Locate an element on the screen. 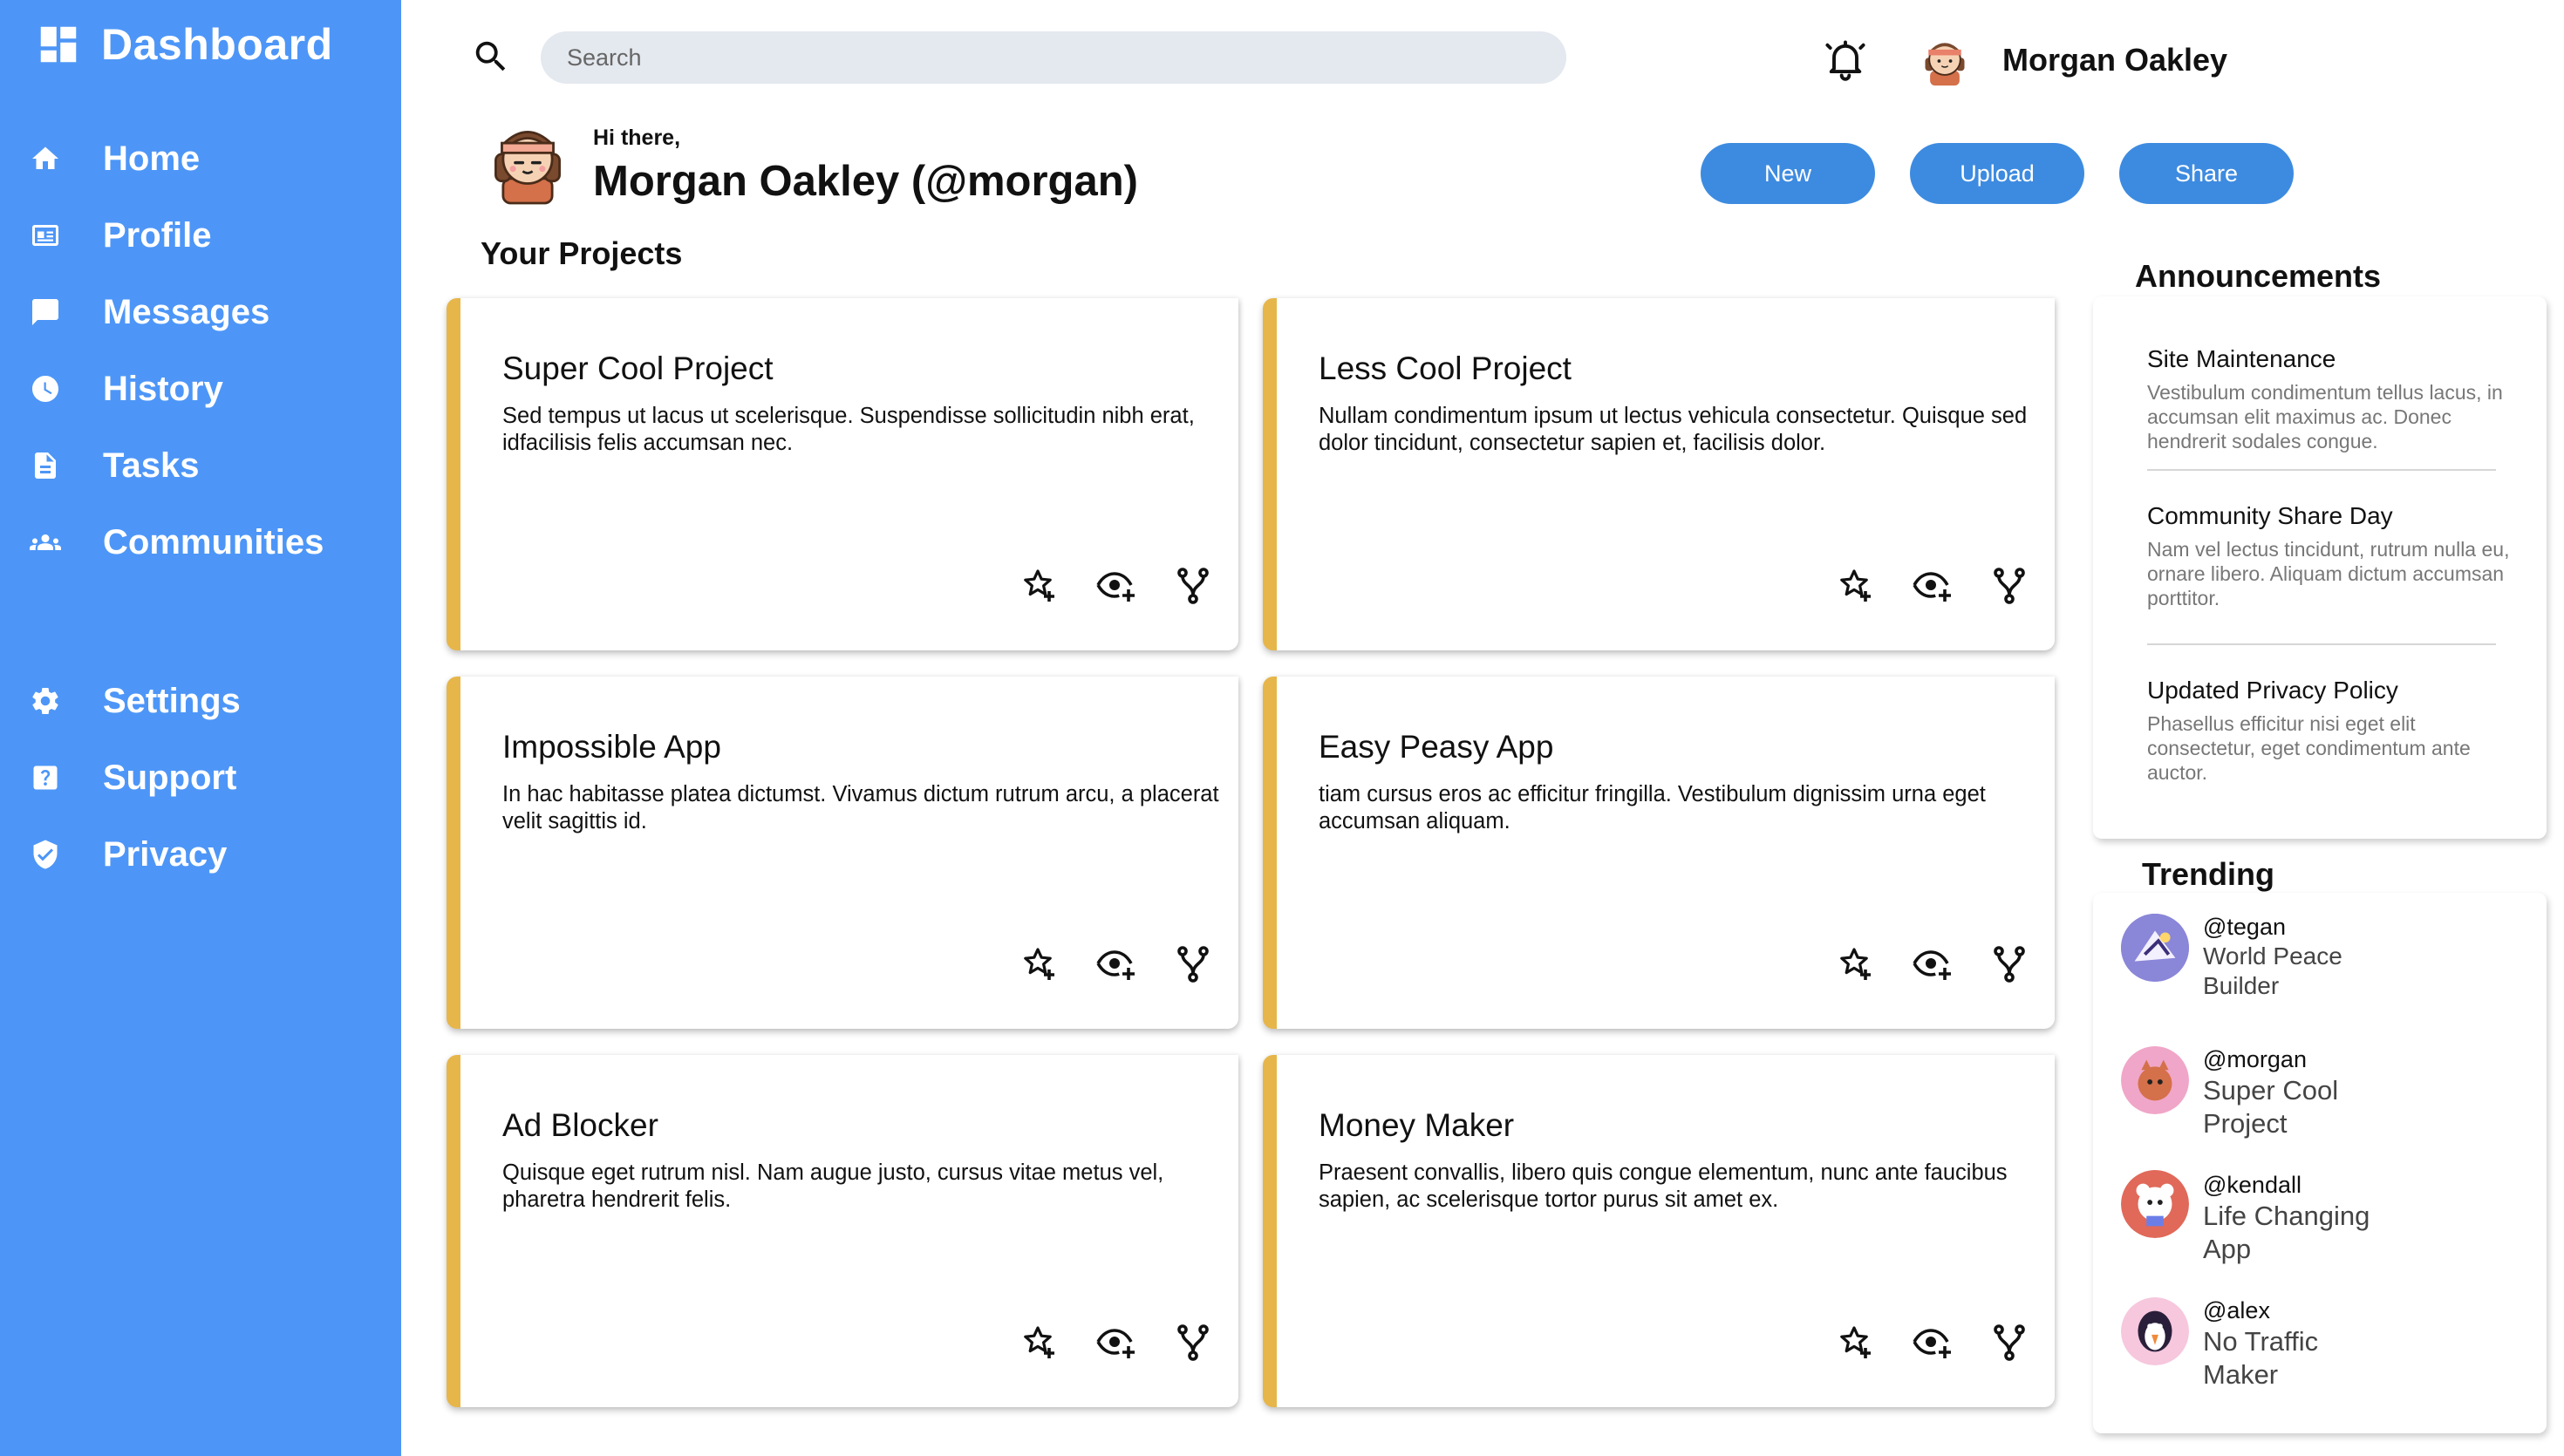 This screenshot has width=2564, height=1456. sidebar-item-label: Communities is located at coordinates (213, 541).